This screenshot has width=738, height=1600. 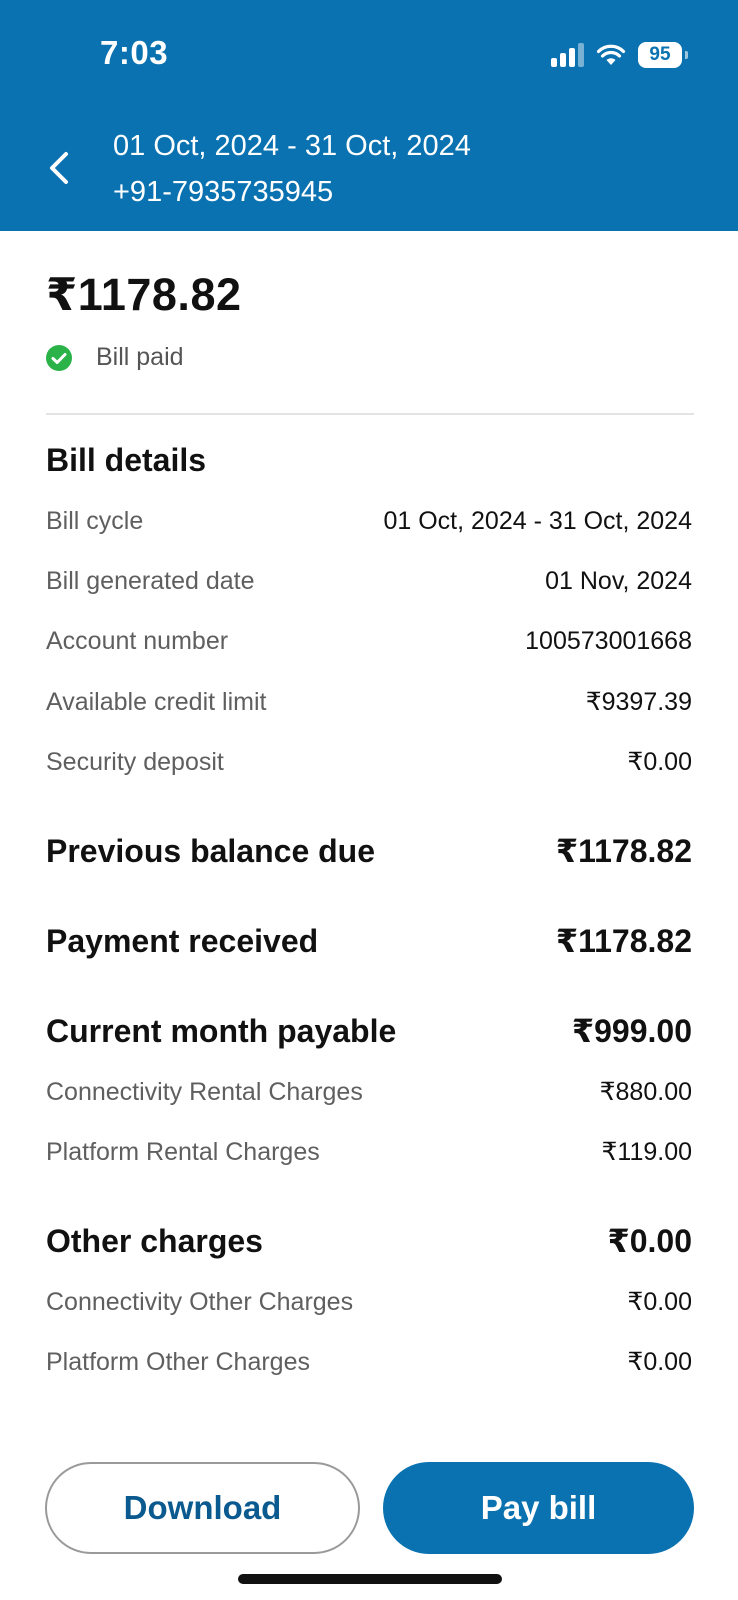 I want to click on row-platform-rental-charges: Platform Rental Charges ₹119.00, so click(x=369, y=1152).